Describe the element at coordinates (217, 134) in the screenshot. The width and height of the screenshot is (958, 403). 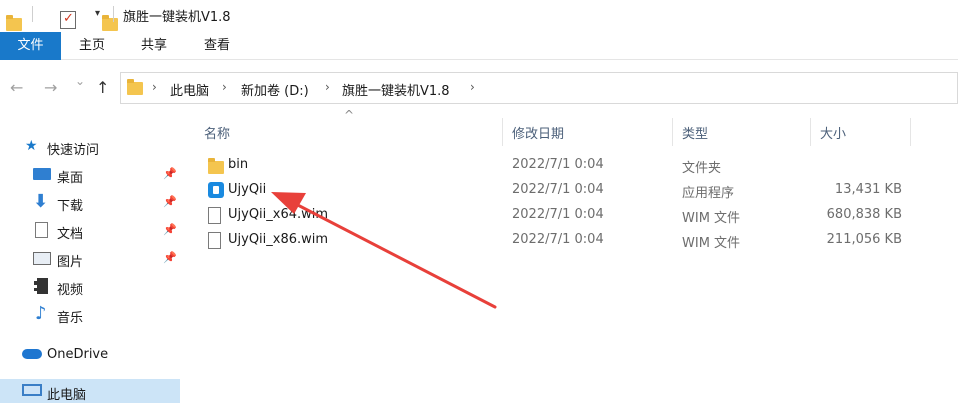
I see `column-label: 名称` at that location.